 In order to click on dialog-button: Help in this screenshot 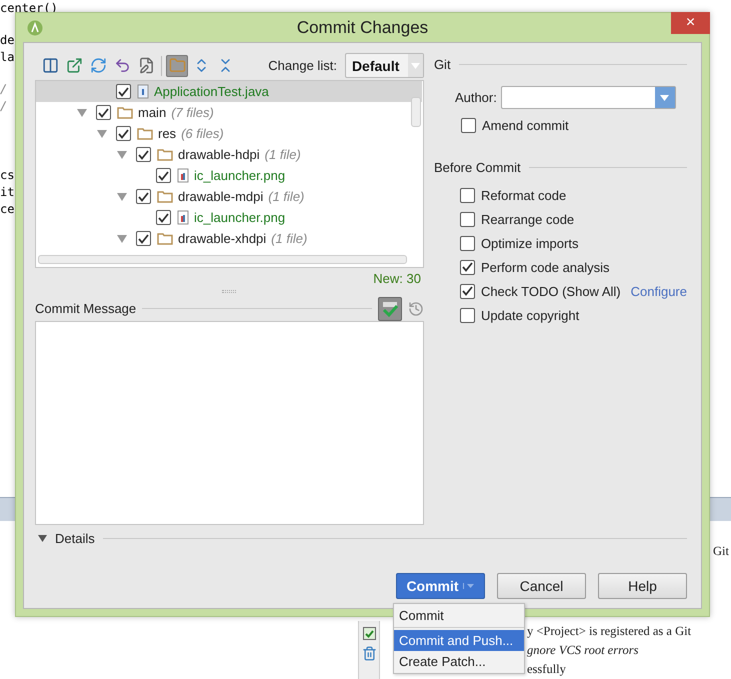, I will do `click(642, 586)`.